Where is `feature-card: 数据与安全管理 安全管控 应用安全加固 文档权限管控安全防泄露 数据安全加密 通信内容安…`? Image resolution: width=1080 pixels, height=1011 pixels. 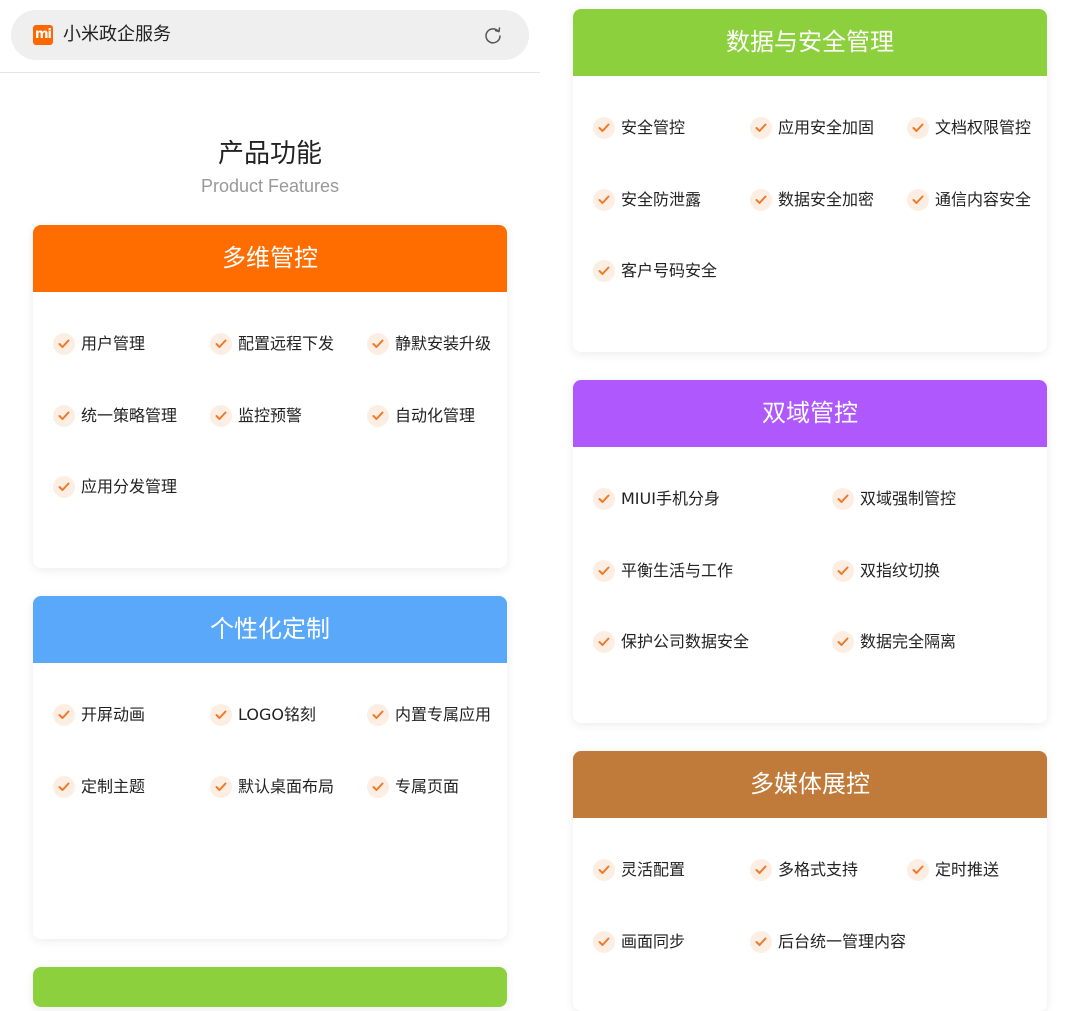 feature-card: 数据与安全管理 安全管控 应用安全加固 文档权限管控安全防泄露 数据安全加密 通信内容安… is located at coordinates (810, 180).